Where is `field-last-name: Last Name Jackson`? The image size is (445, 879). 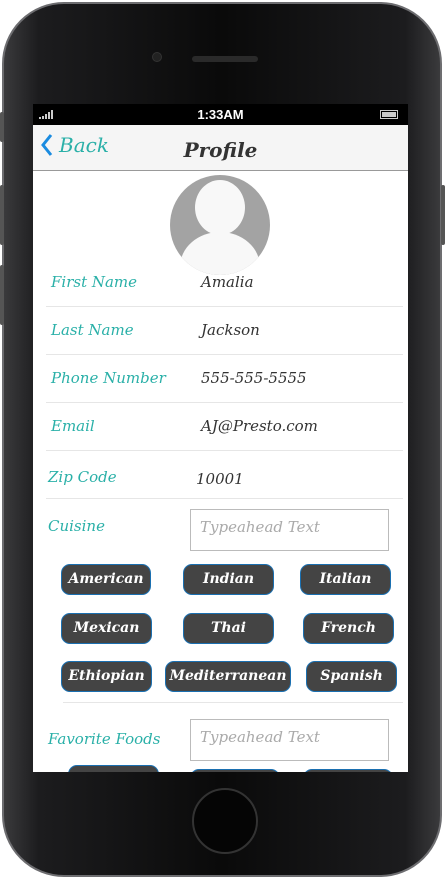
field-last-name: Last Name Jackson is located at coordinates (224, 331).